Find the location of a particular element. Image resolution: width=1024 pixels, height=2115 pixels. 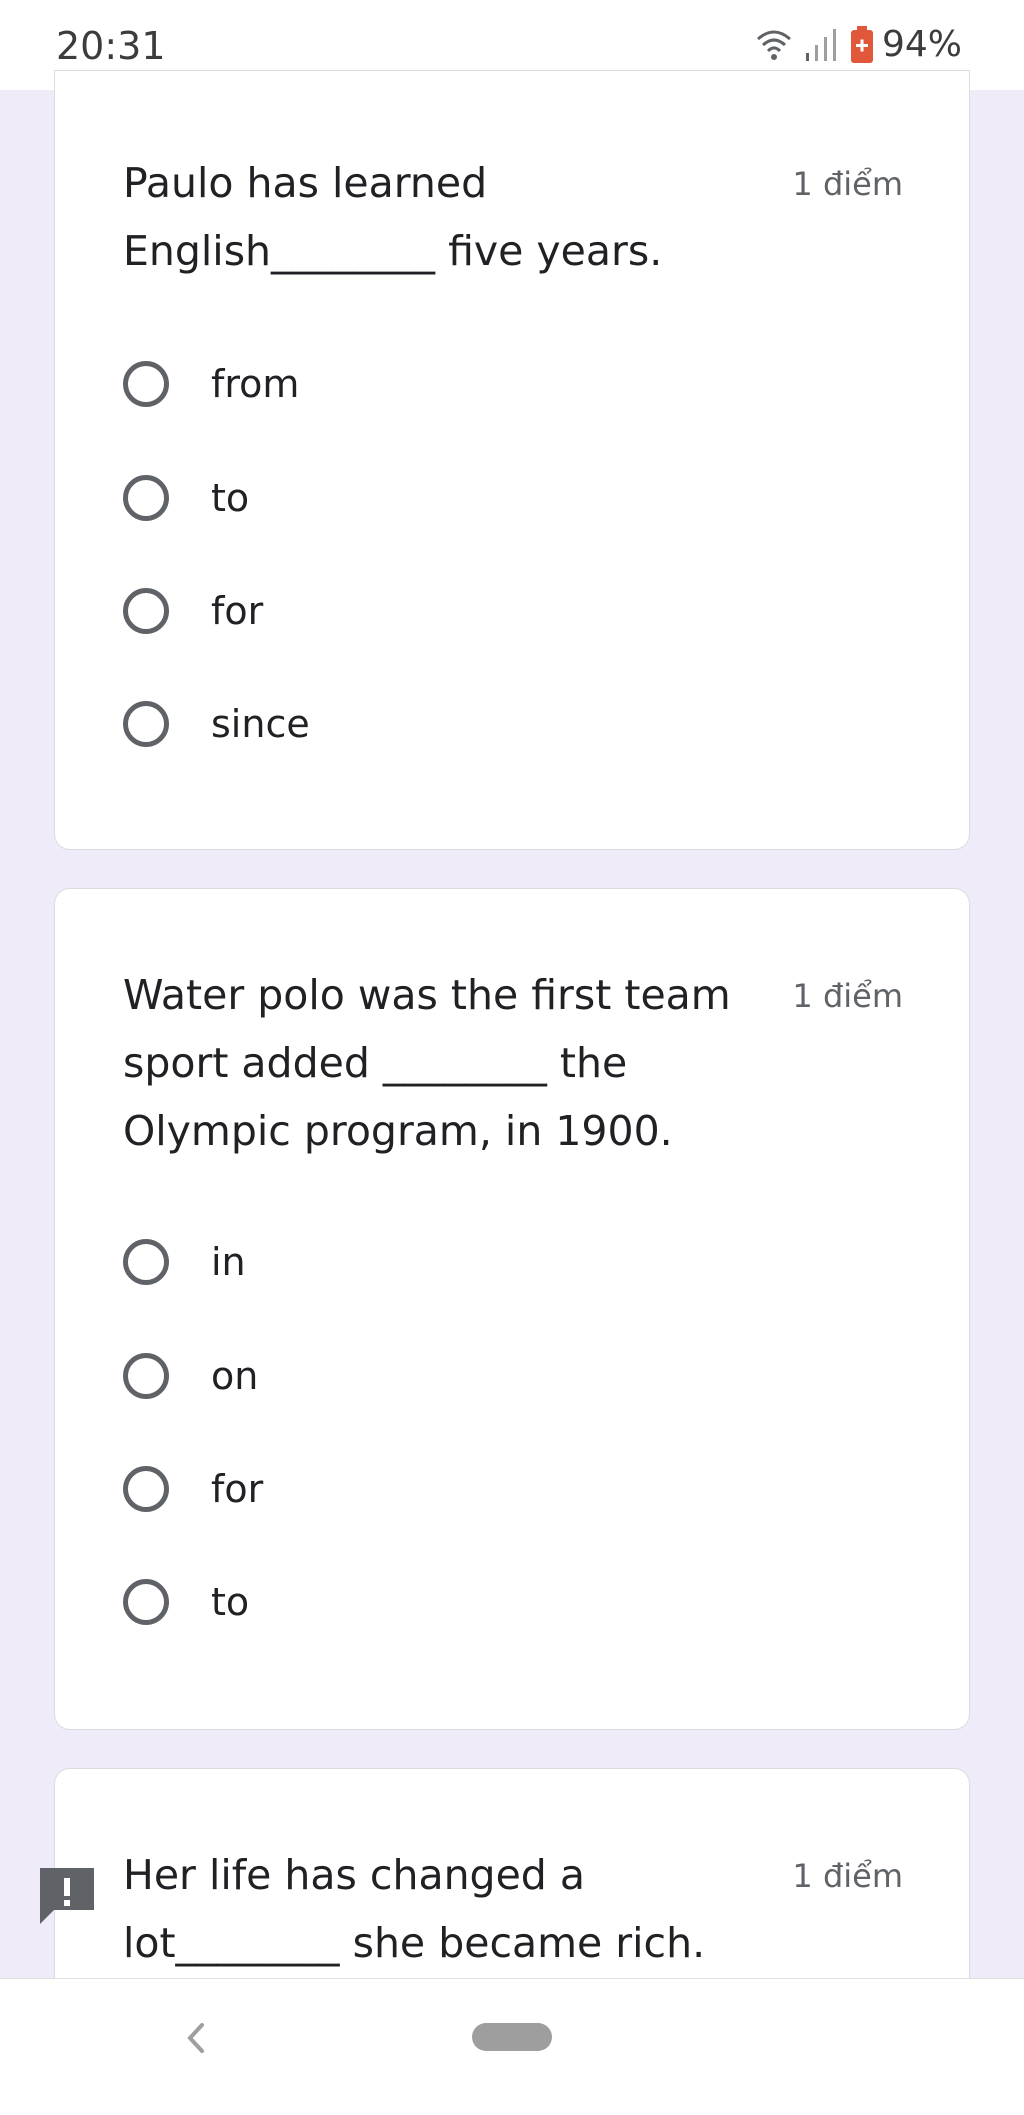

option-label: since is located at coordinates (260, 724).